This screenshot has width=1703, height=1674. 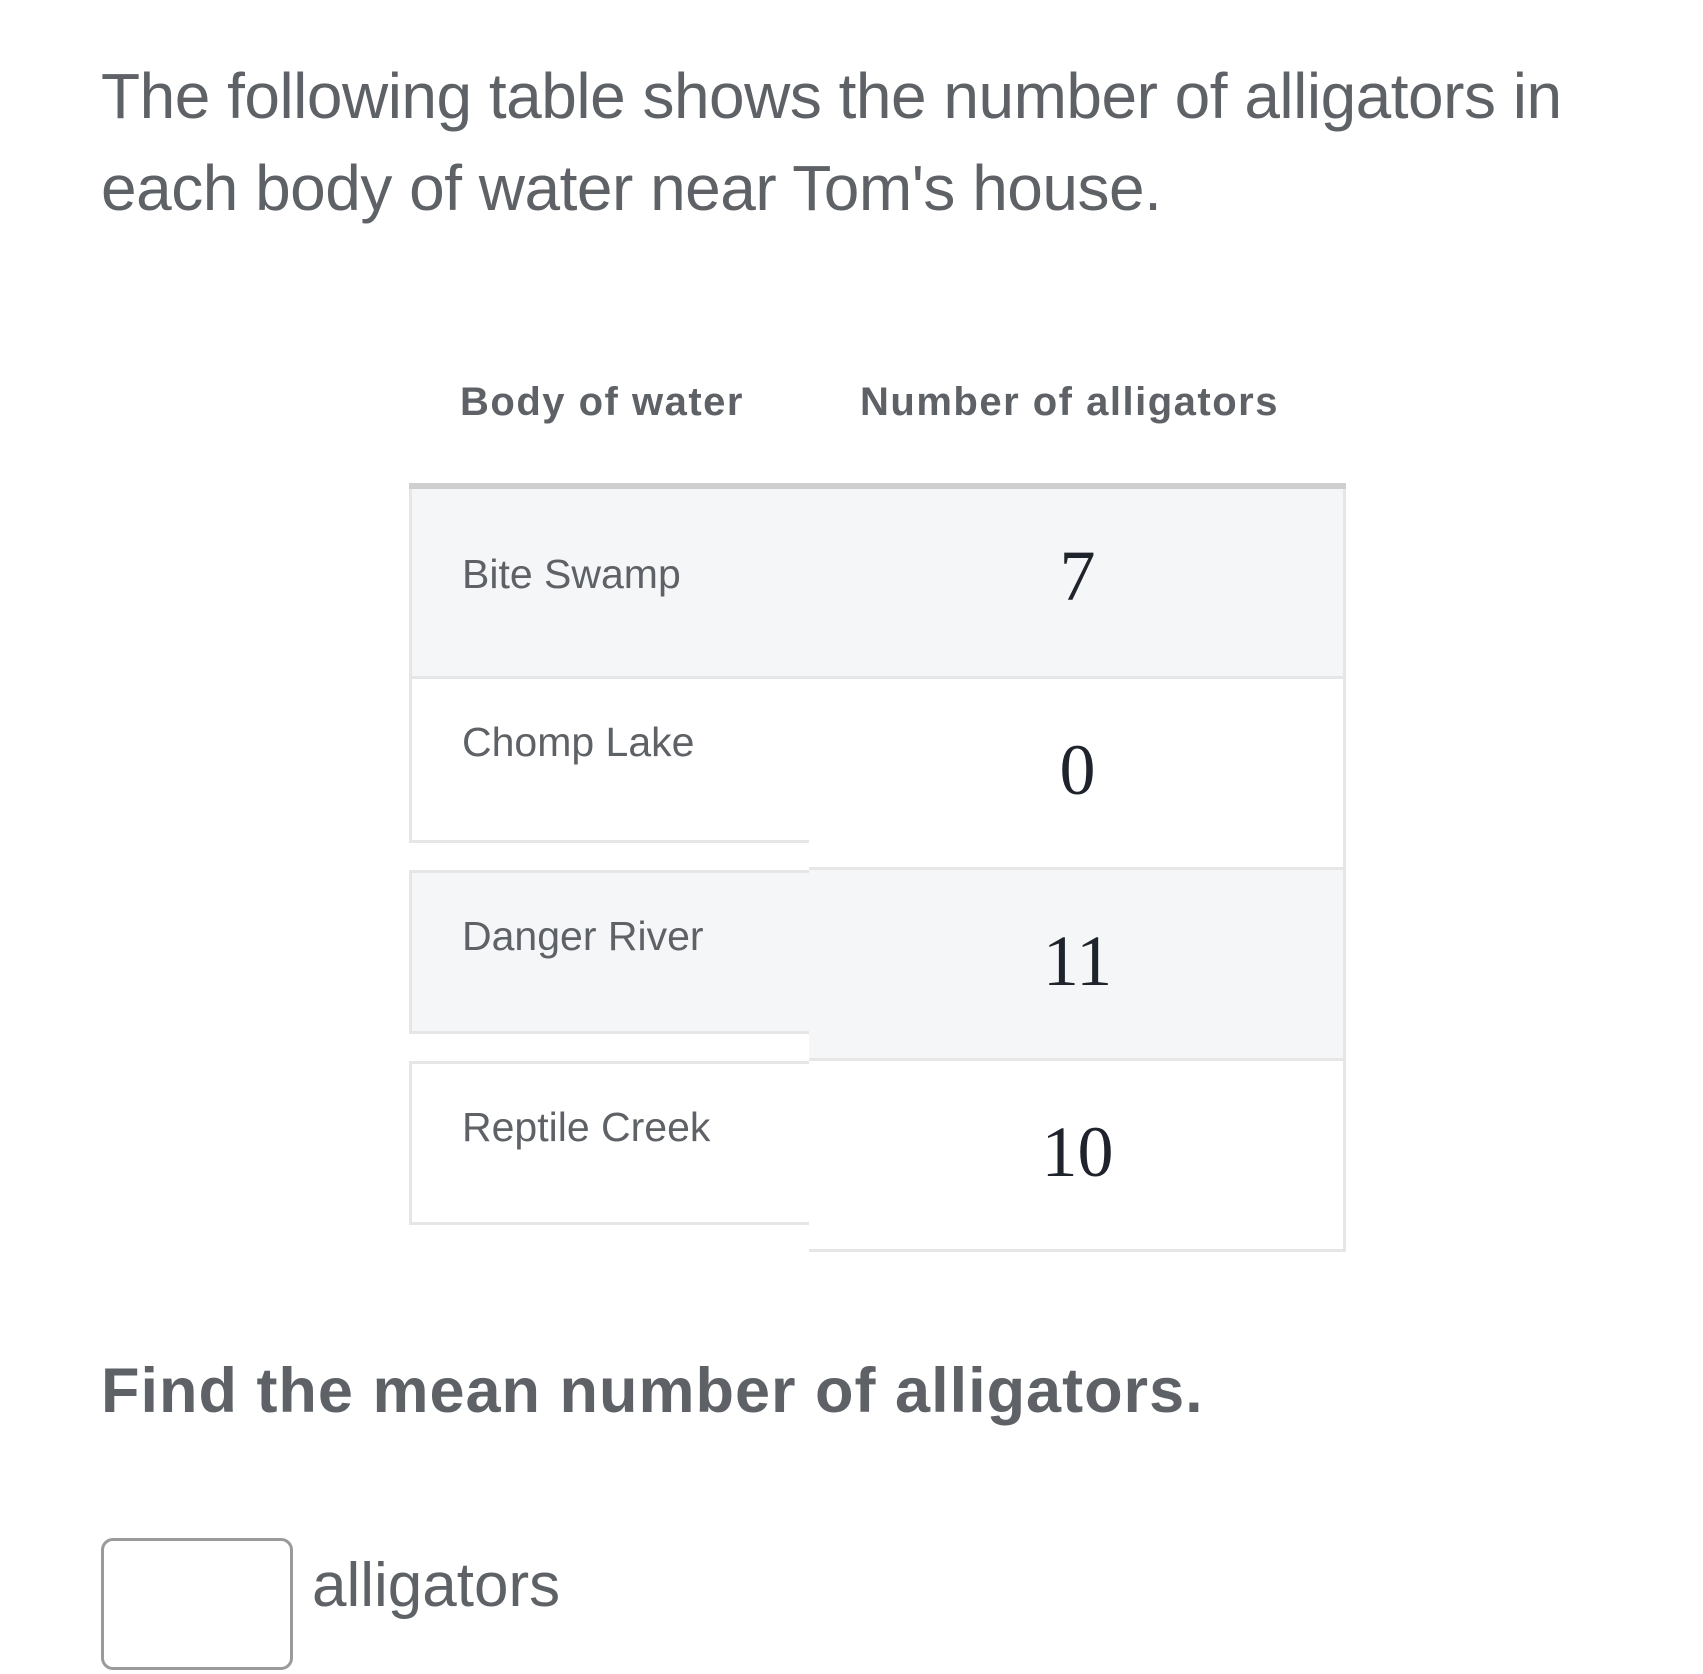 I want to click on body-of-water-cell: Chomp Lake, so click(x=609, y=761).